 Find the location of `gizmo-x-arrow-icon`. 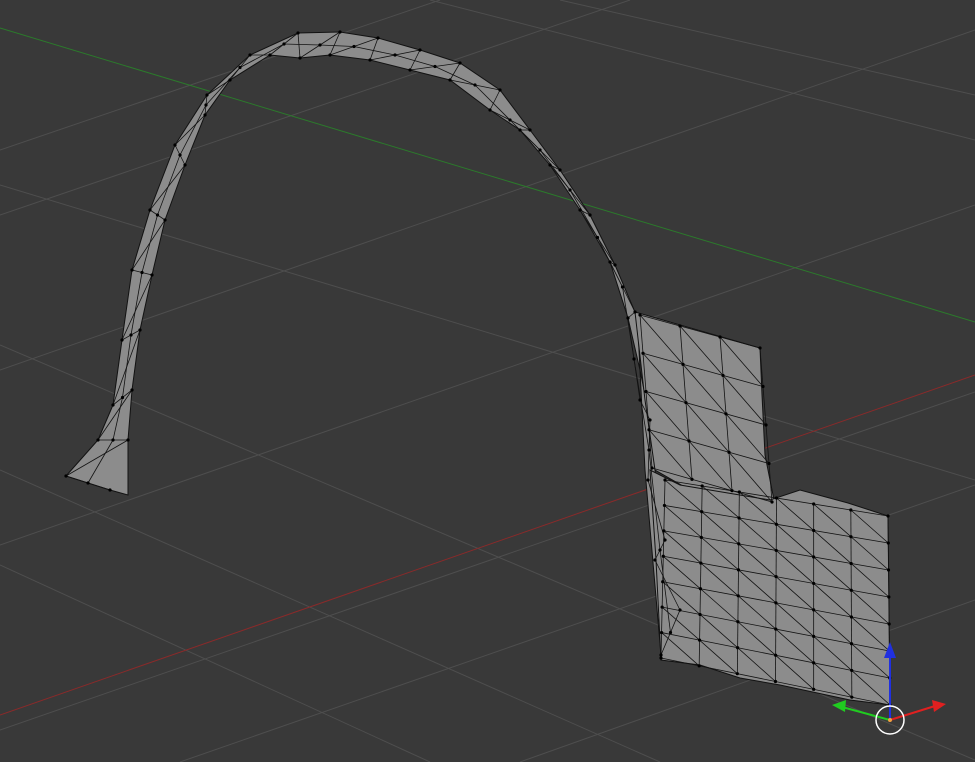

gizmo-x-arrow-icon is located at coordinates (939, 706).